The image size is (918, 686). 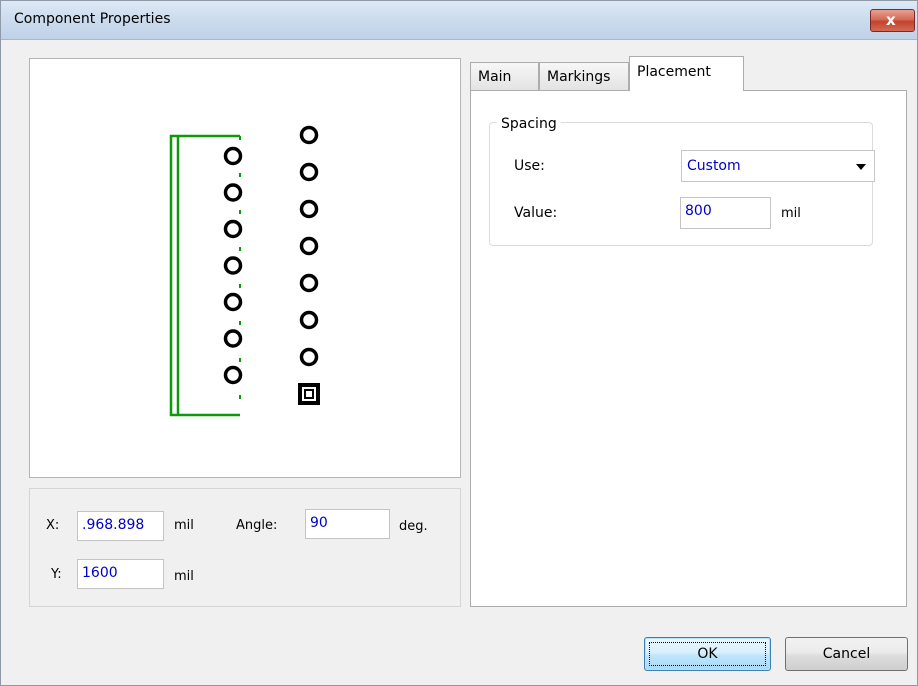 I want to click on dialog-title: Component Properties, so click(x=92, y=19).